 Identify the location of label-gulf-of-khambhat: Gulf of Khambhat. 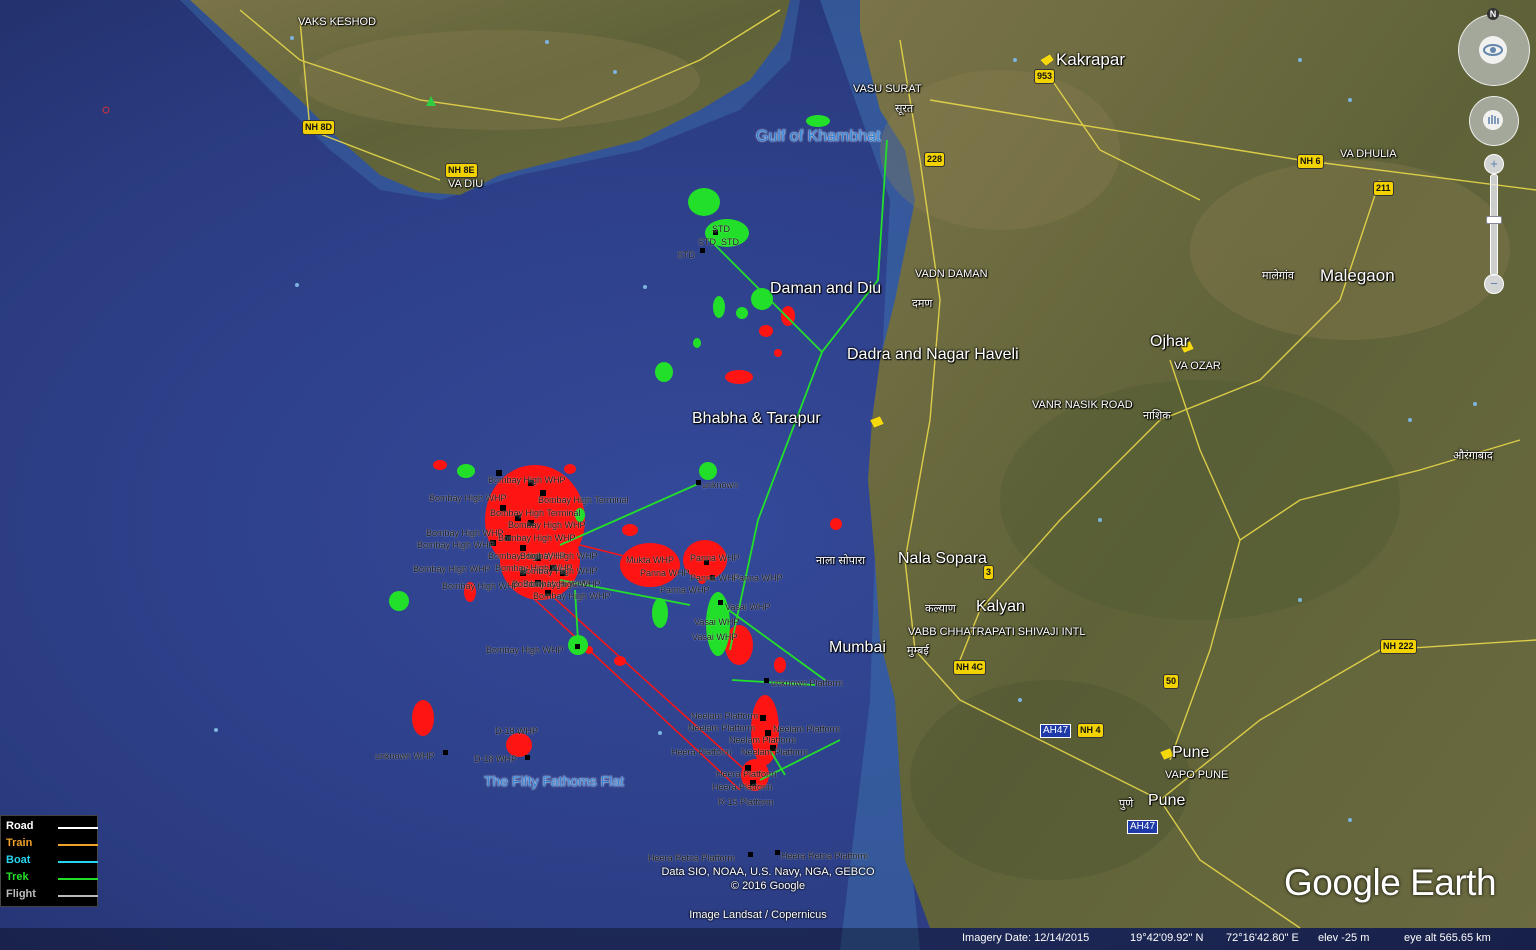
(818, 136).